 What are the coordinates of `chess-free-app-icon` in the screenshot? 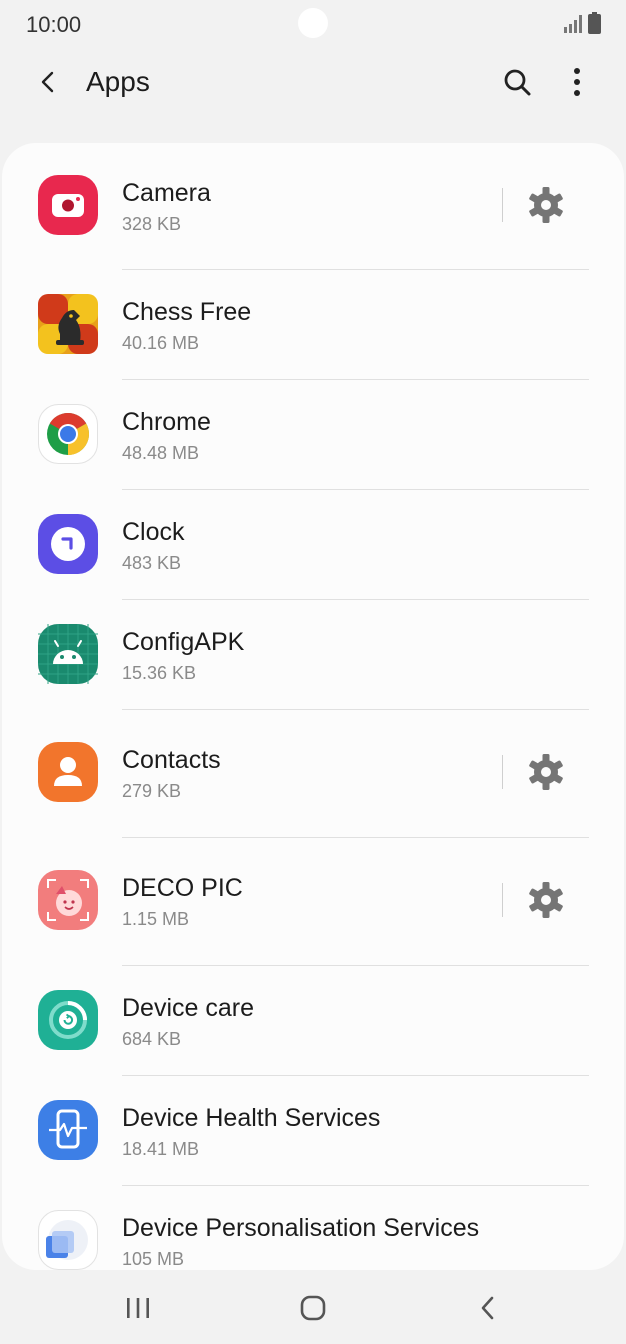 It's located at (68, 324).